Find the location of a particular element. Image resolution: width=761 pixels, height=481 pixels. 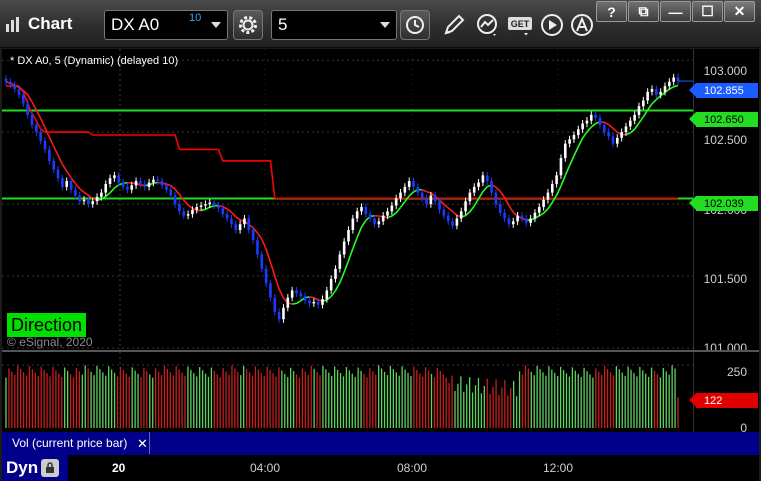

chart-toolbar: Chart DX A0 10 5 GET ? ⧉ — ☐ ✕ is located at coordinates (380, 24).